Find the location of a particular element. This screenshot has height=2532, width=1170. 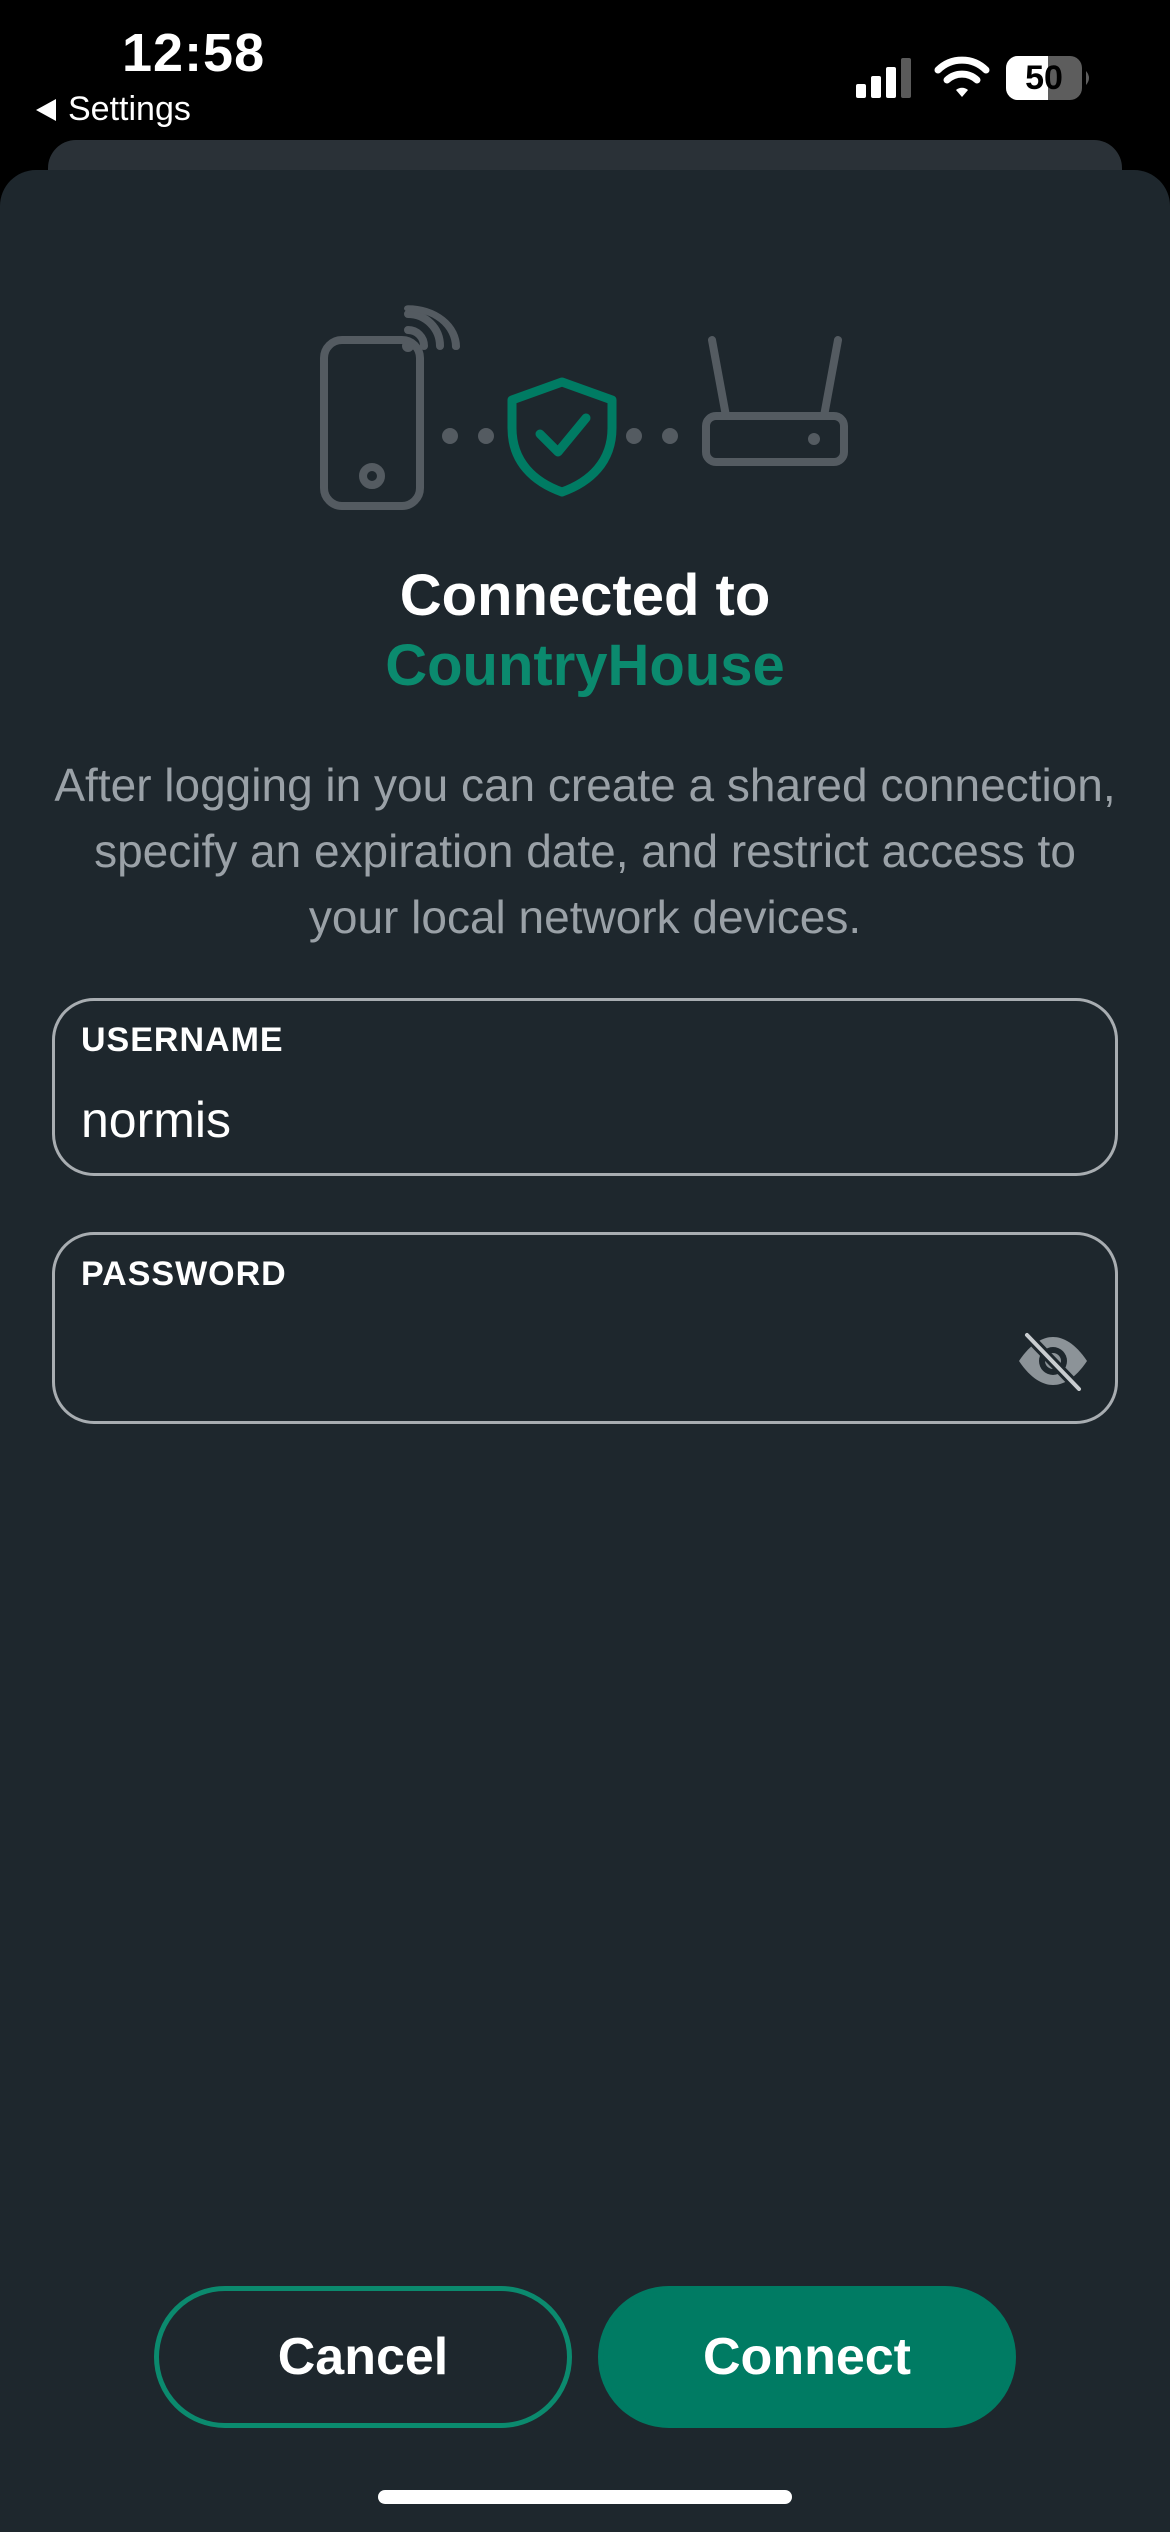

username-field: USERNAME is located at coordinates (585, 1087).